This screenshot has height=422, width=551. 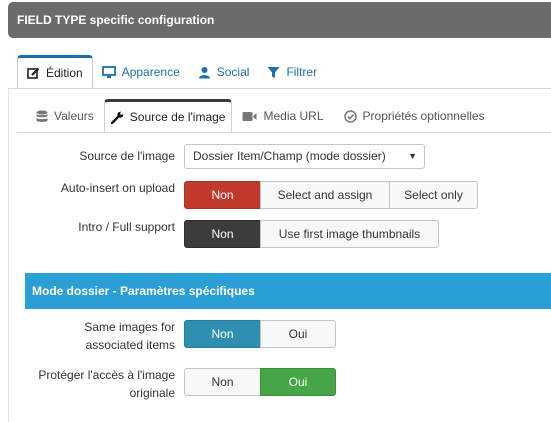 What do you see at coordinates (423, 116) in the screenshot?
I see `tab-label: Propriétés optionnelles` at bounding box center [423, 116].